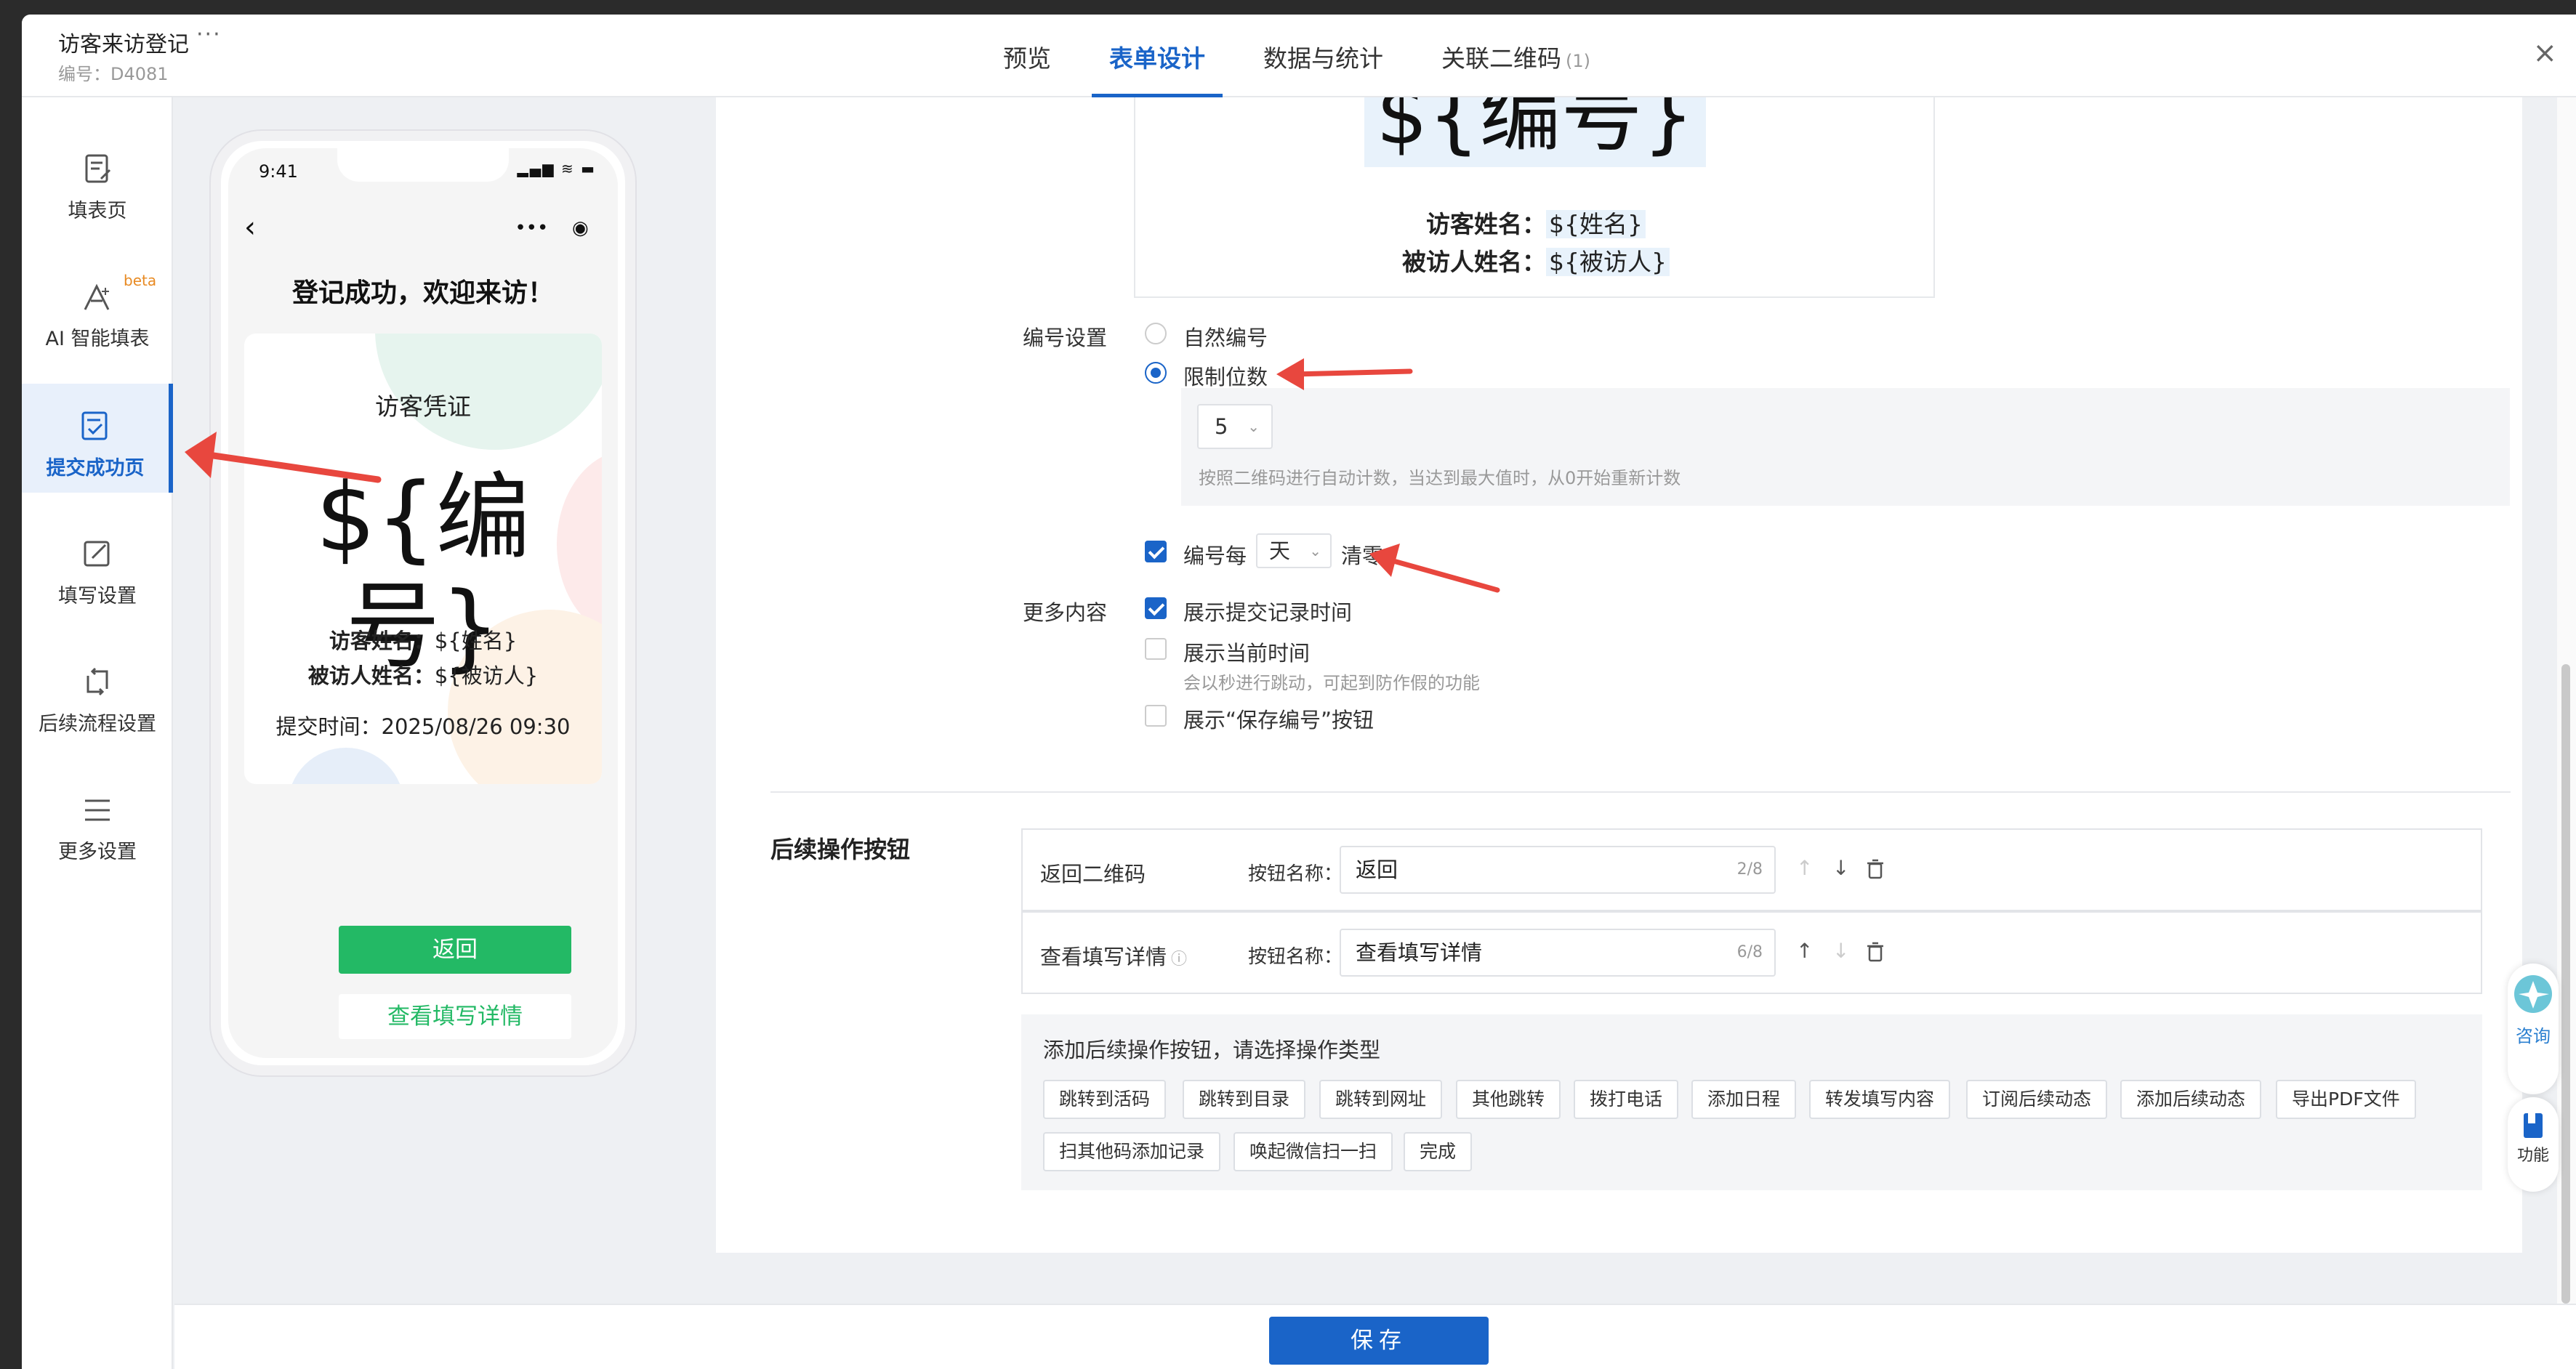 This screenshot has height=1369, width=2576. Describe the element at coordinates (209, 34) in the screenshot. I see `more-icon: ···` at that location.